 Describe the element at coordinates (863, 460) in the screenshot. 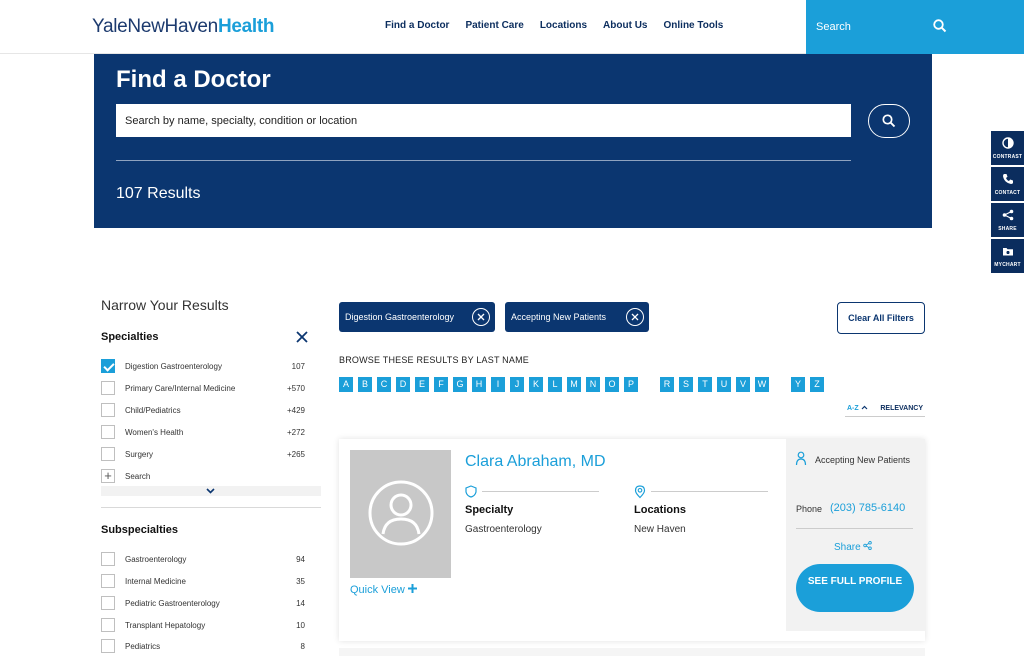

I see `accepting-new-patients-status: Accepting New Patients` at that location.